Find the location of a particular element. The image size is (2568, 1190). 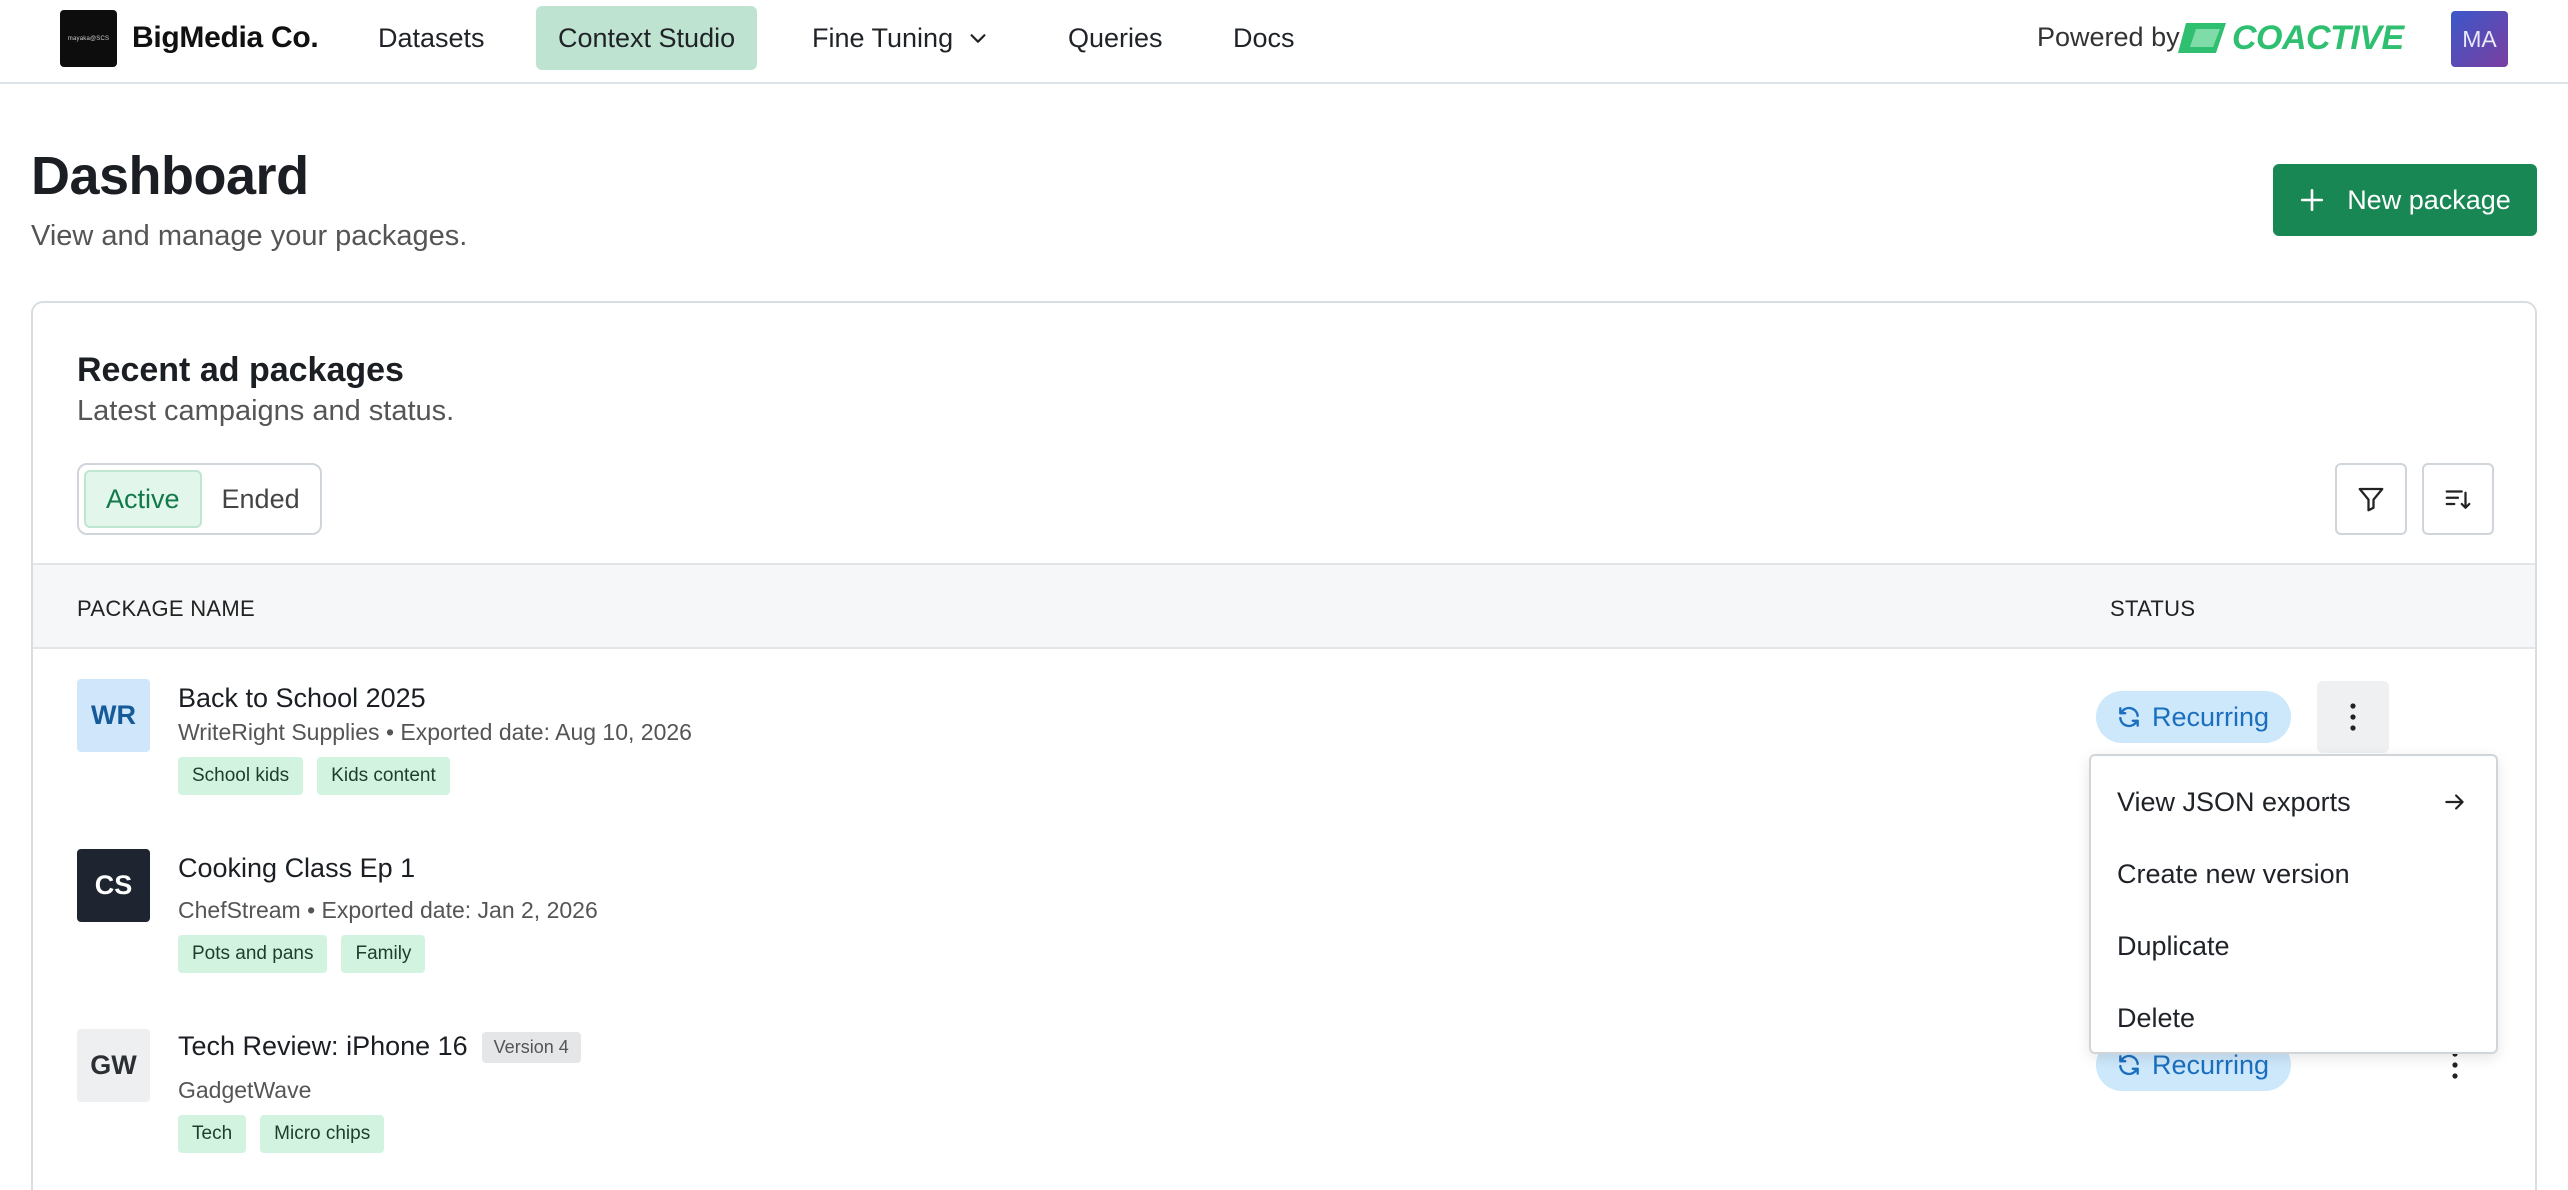

page-title: Dashboard is located at coordinates (170, 176).